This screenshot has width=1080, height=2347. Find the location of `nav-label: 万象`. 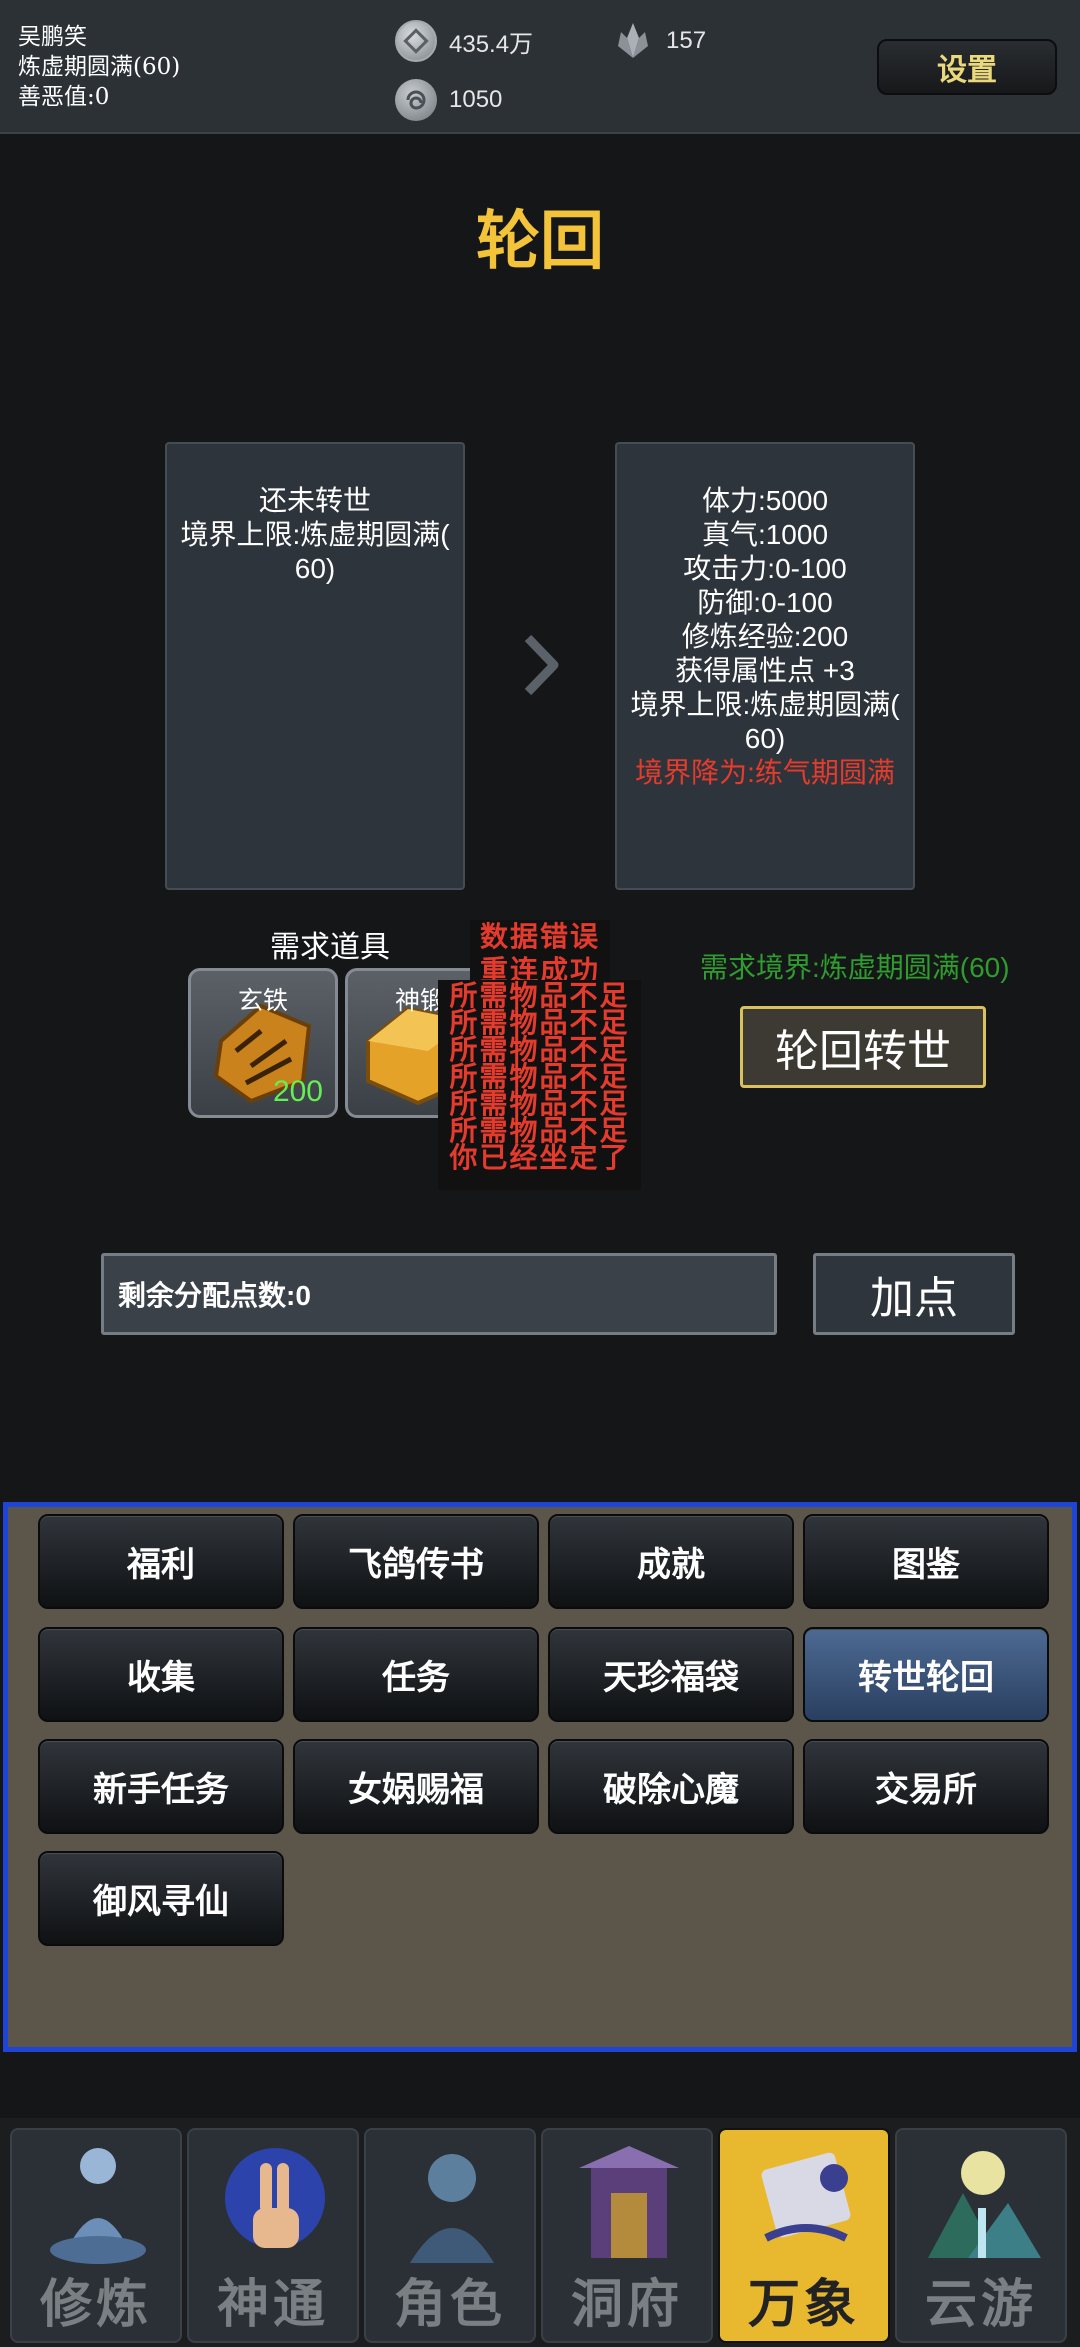

nav-label: 万象 is located at coordinates (803, 2304).